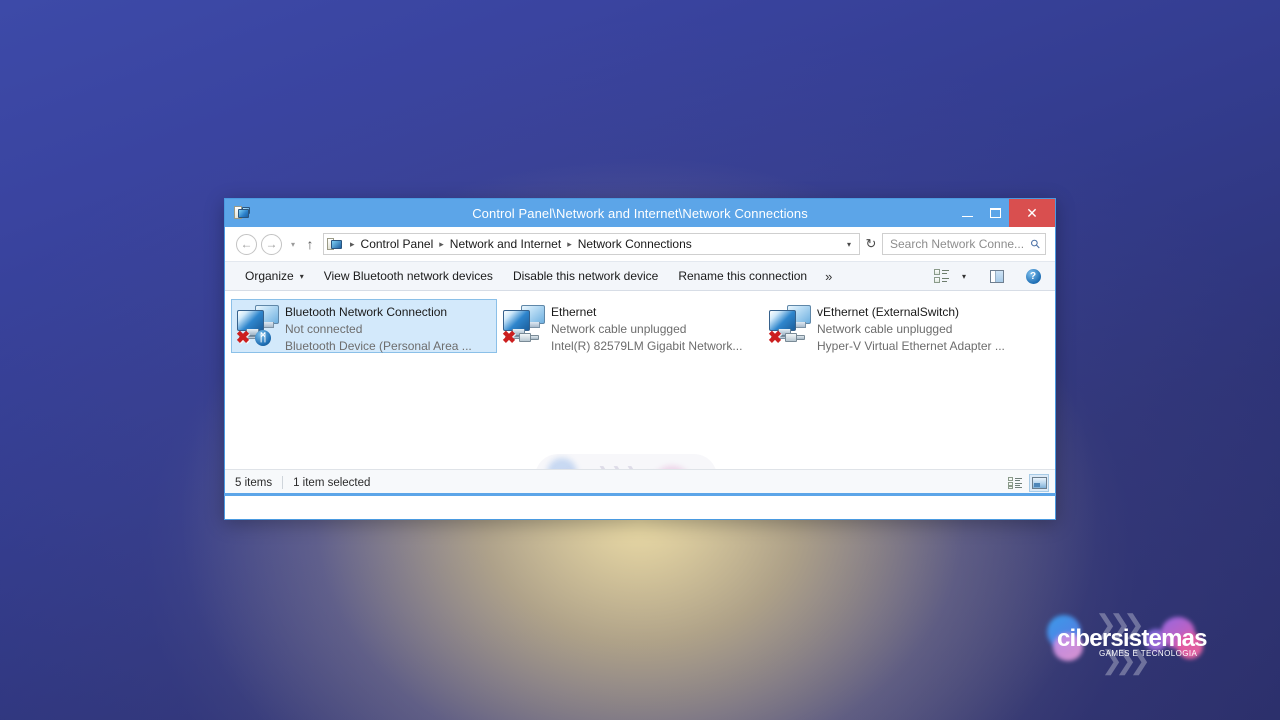 The height and width of the screenshot is (720, 1280). I want to click on connection-name: Bluetooth Network Connection, so click(366, 312).